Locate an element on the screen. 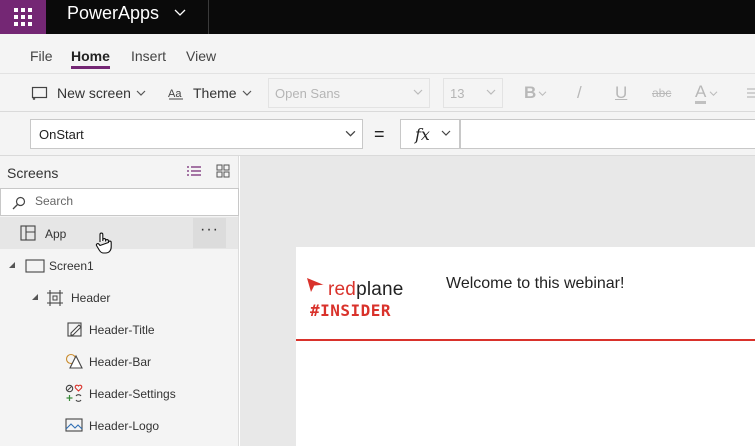 Image resolution: width=755 pixels, height=446 pixels. strikethrough-label: abc is located at coordinates (662, 93).